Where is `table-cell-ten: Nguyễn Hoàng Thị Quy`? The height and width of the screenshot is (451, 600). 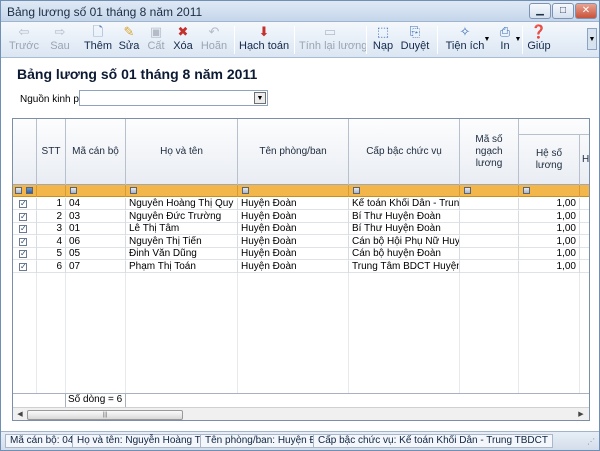
table-cell-ten: Nguyễn Hoàng Thị Quy is located at coordinates (182, 204).